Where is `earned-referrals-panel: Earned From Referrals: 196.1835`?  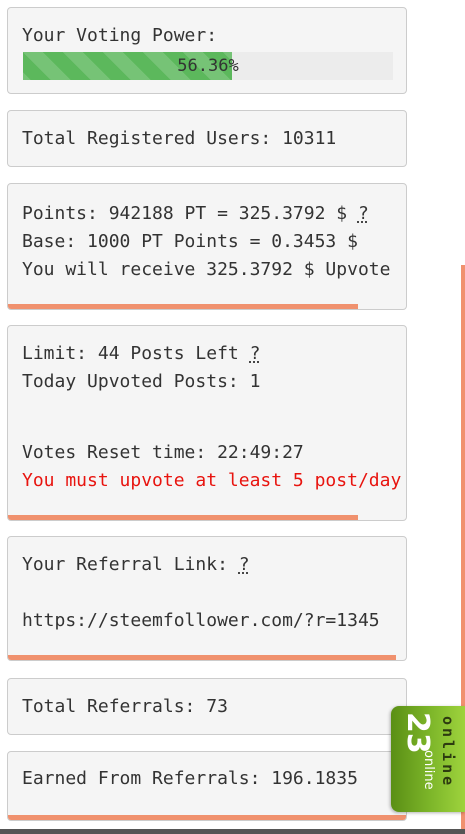 earned-referrals-panel: Earned From Referrals: 196.1835 is located at coordinates (207, 786).